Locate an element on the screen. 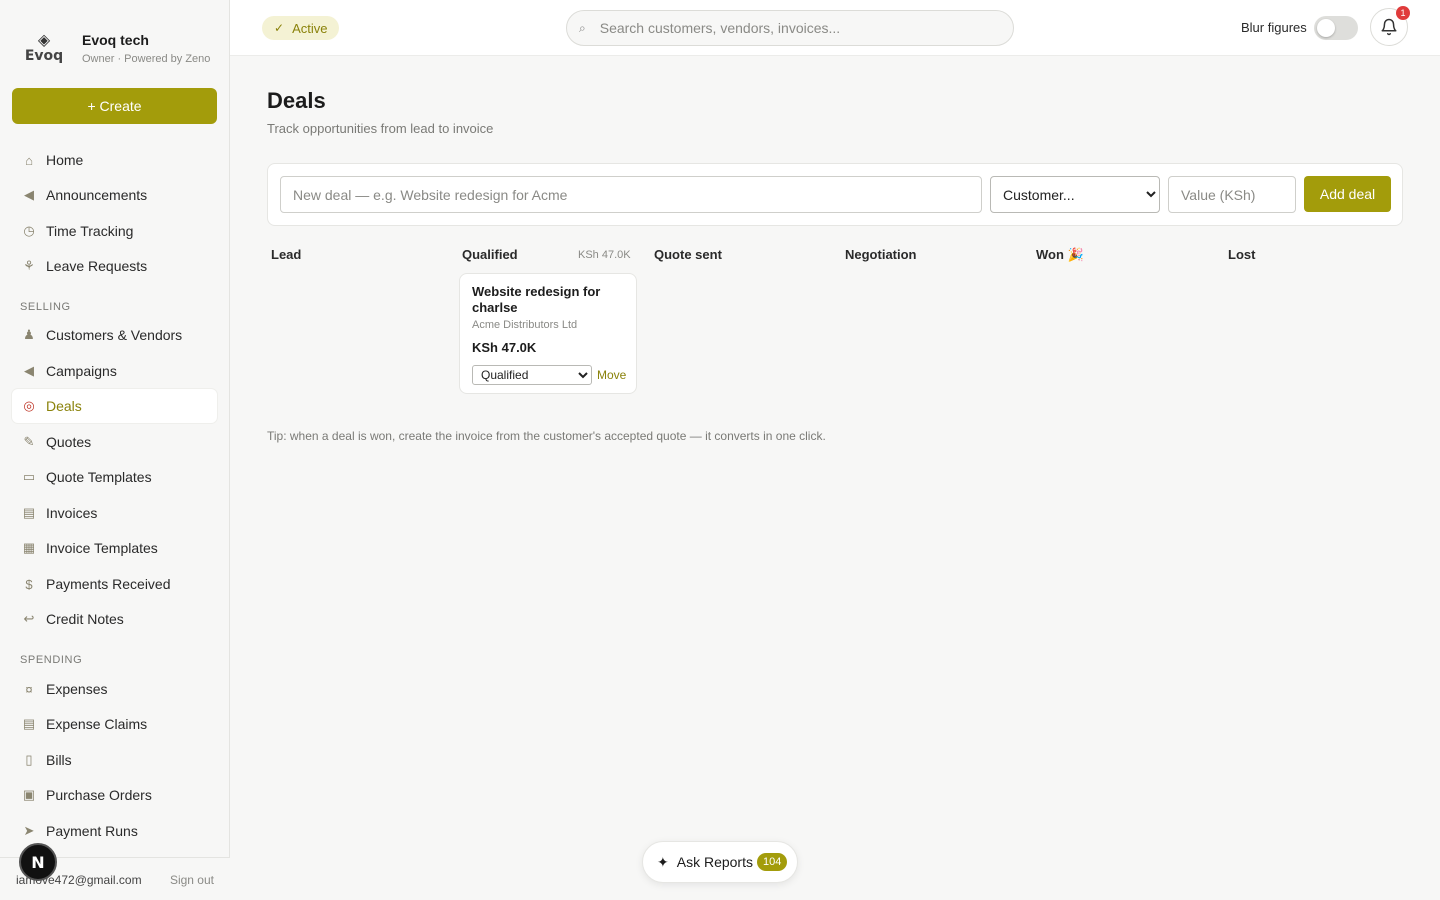 The width and height of the screenshot is (1440, 900). column-header-quote-sent: Quote sent is located at coordinates (688, 254).